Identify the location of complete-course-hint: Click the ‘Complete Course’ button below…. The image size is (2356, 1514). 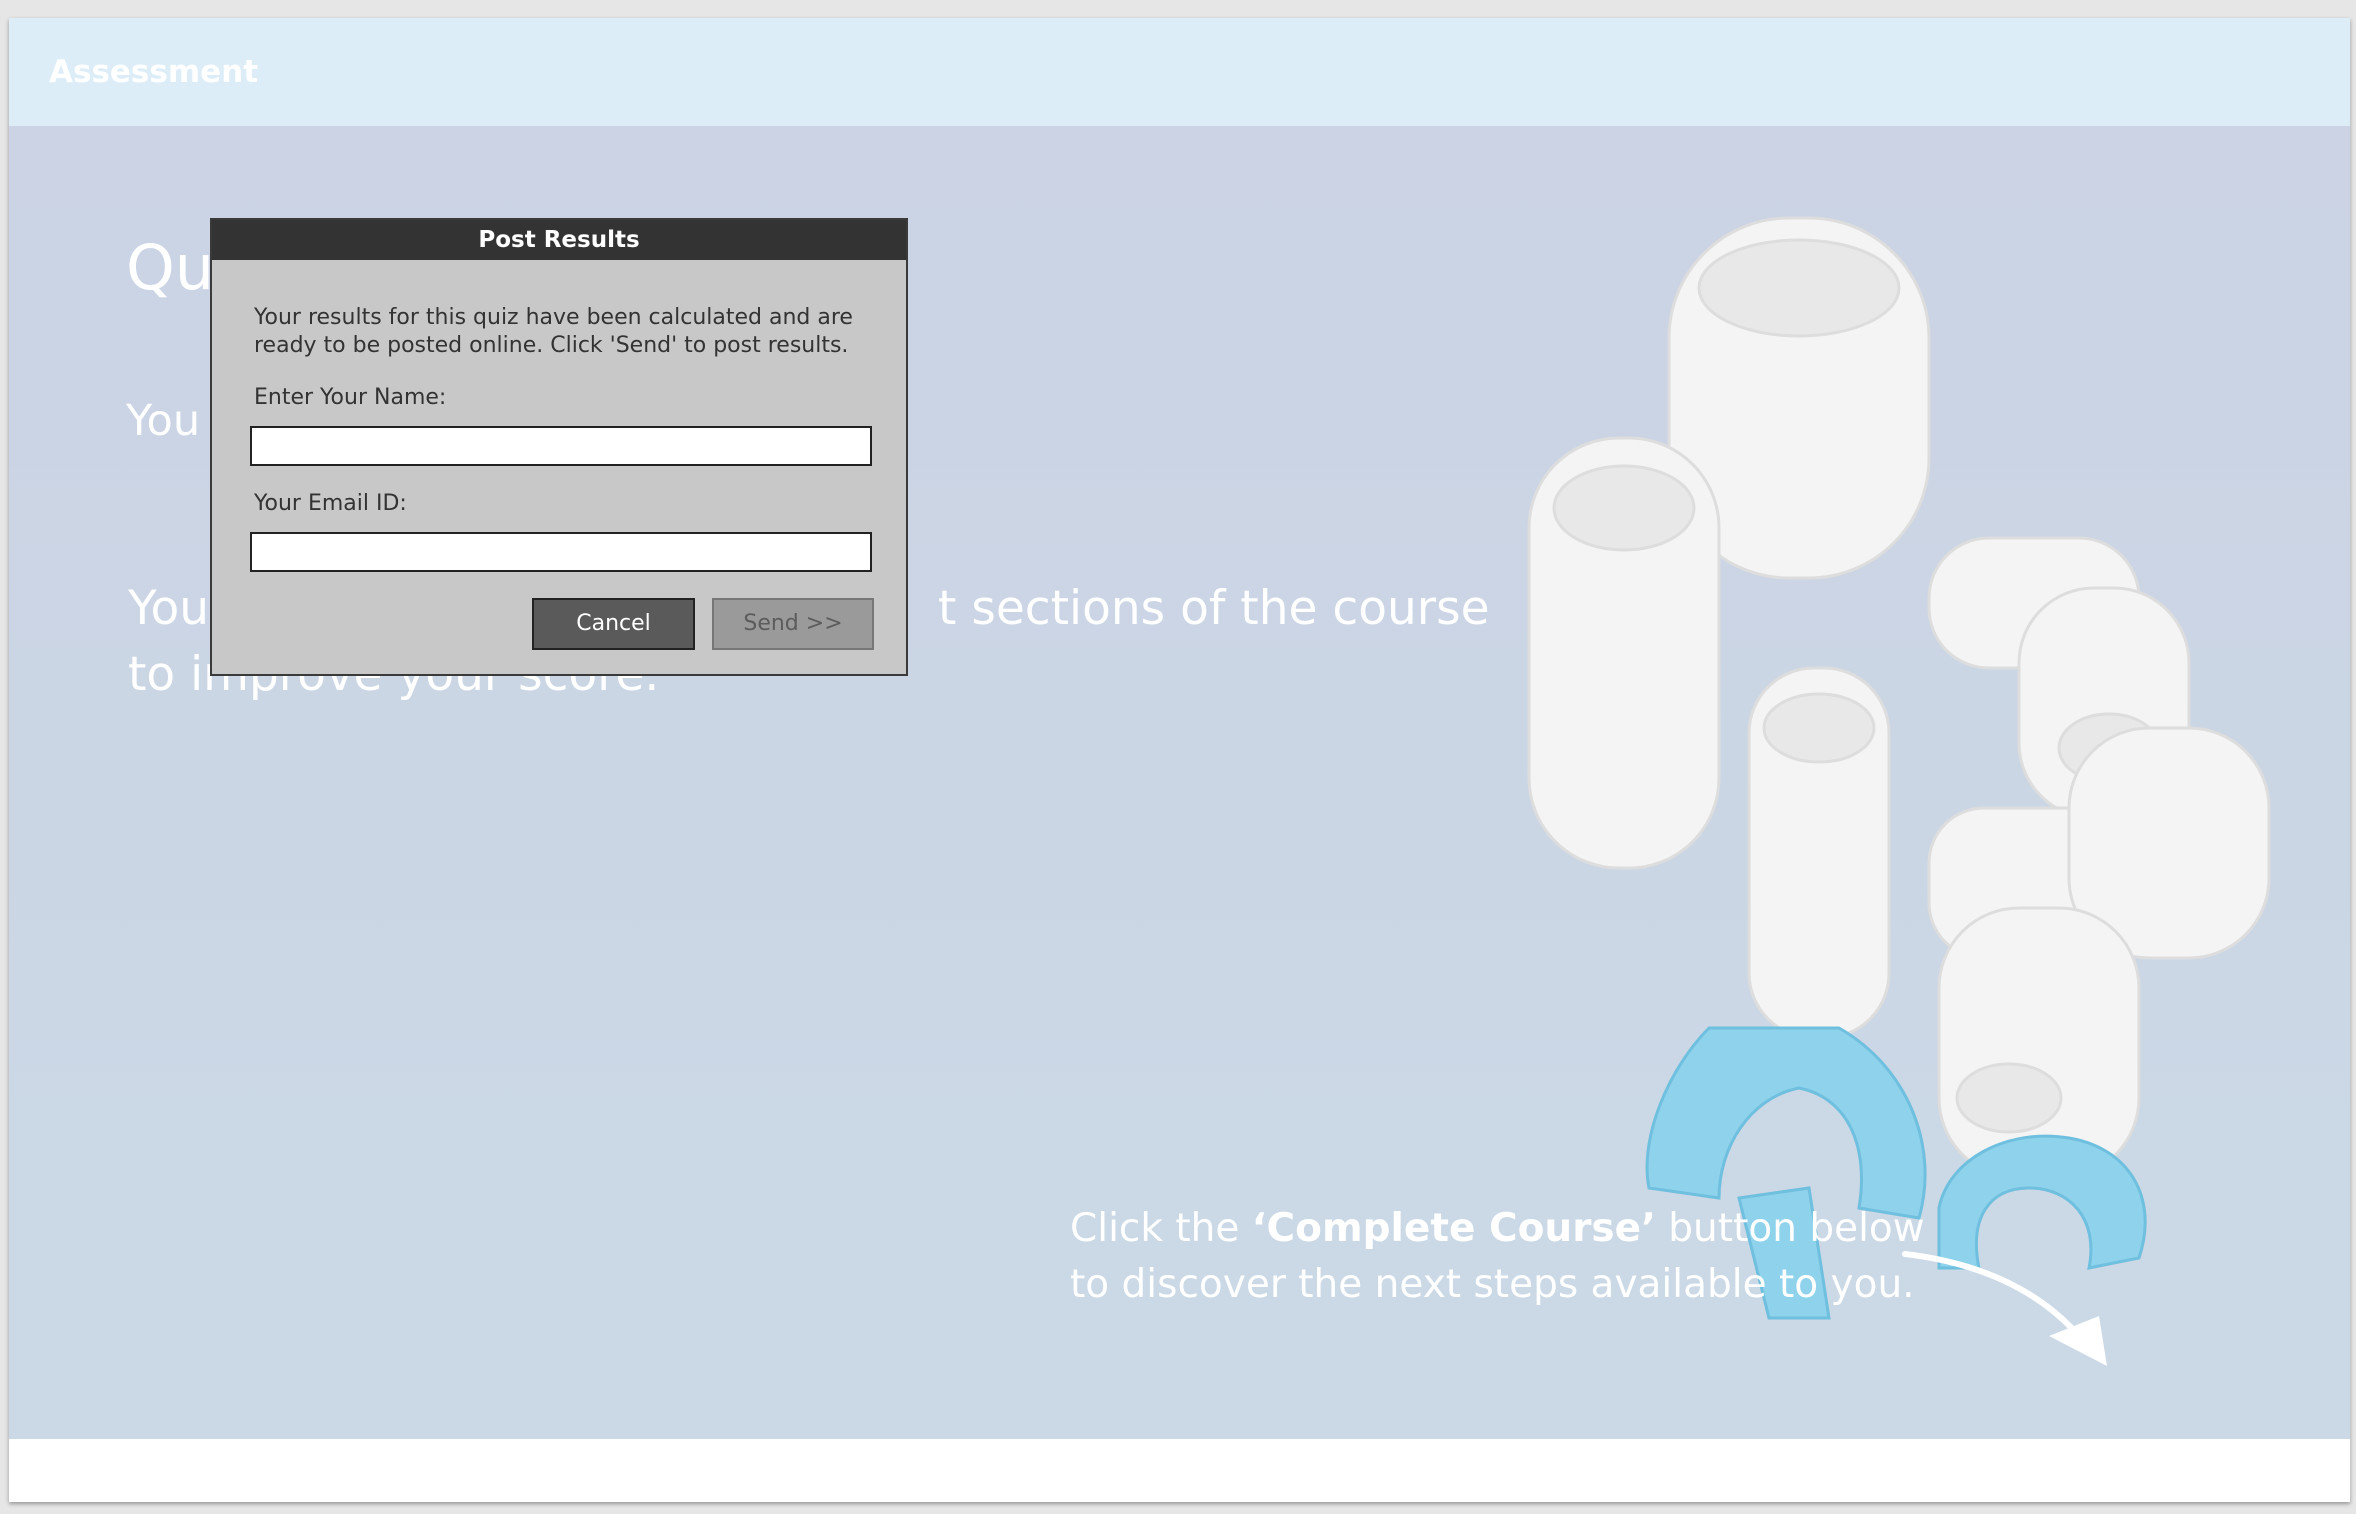
(1497, 1257).